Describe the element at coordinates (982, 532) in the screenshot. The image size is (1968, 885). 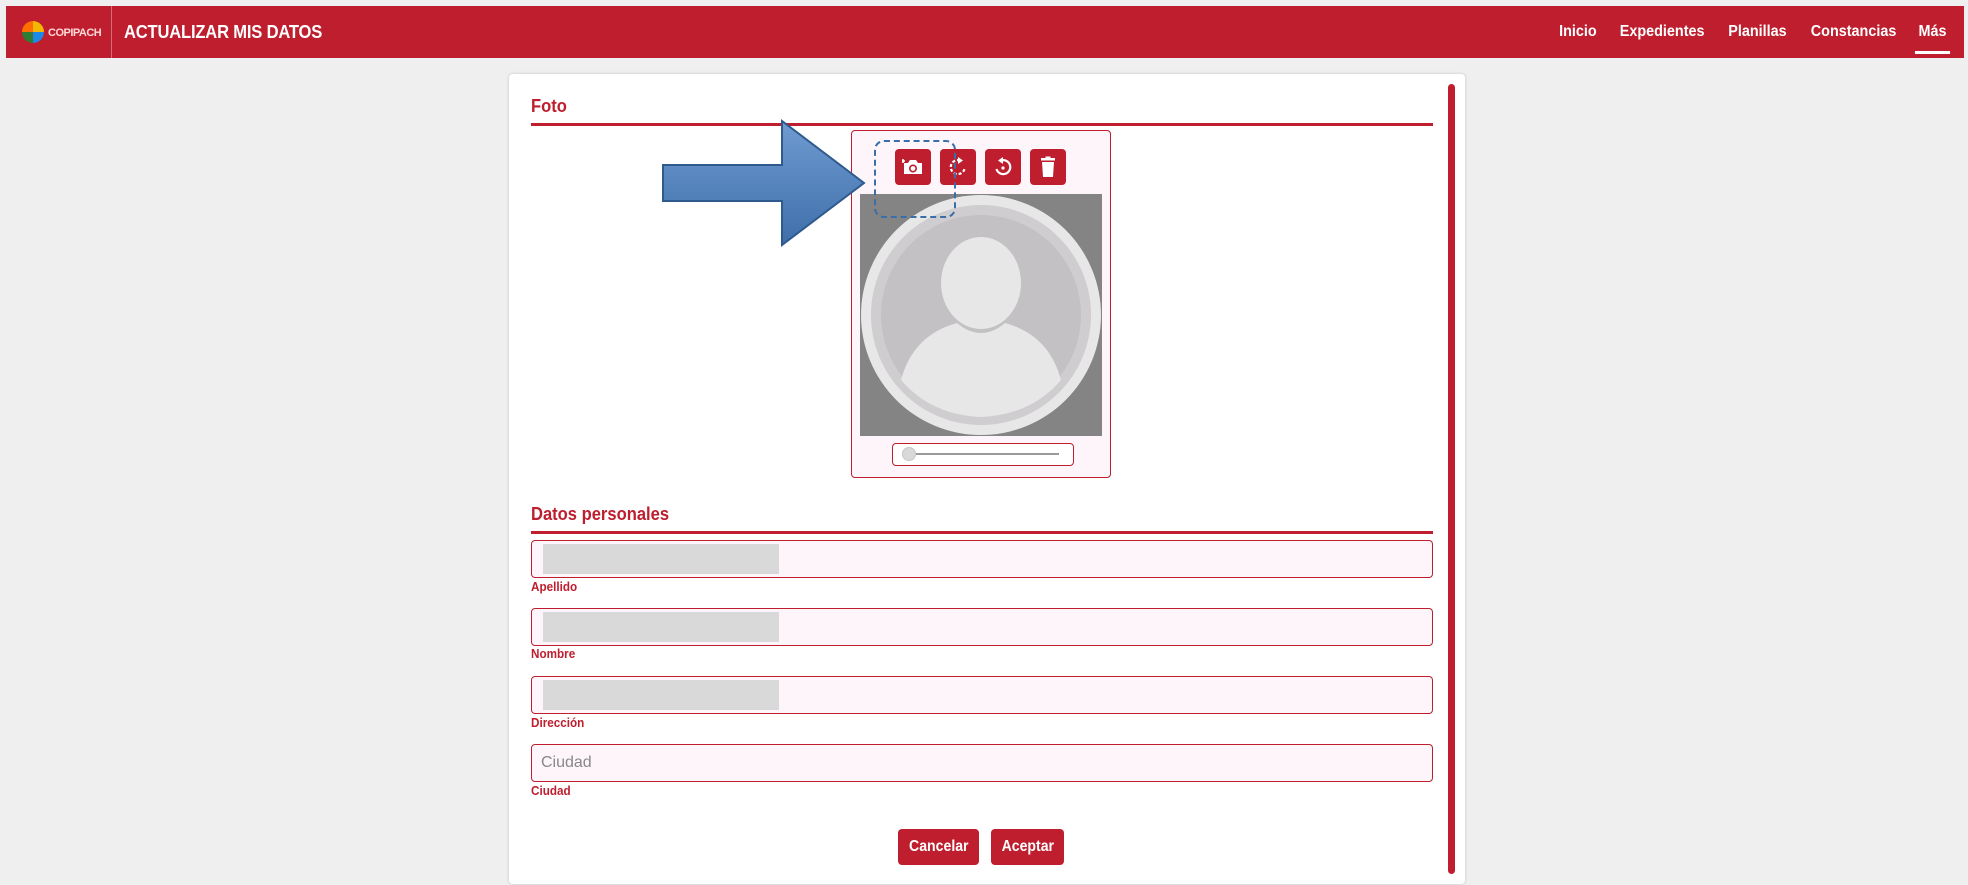
I see `section-divider` at that location.